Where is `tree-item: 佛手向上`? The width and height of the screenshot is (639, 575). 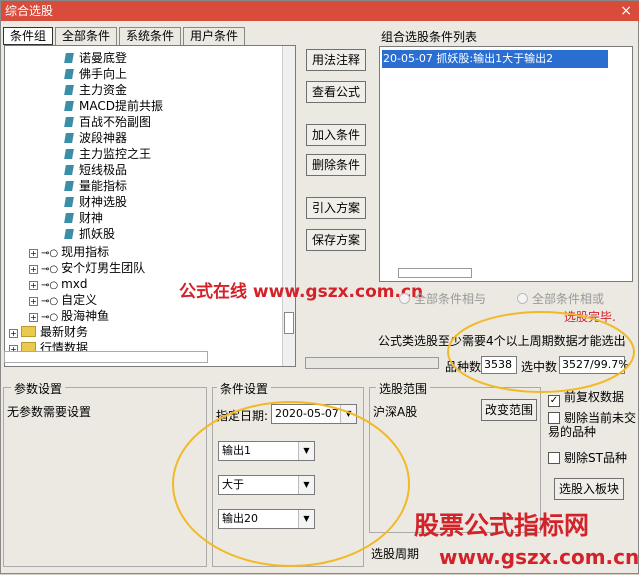 tree-item: 佛手向上 is located at coordinates (95, 74).